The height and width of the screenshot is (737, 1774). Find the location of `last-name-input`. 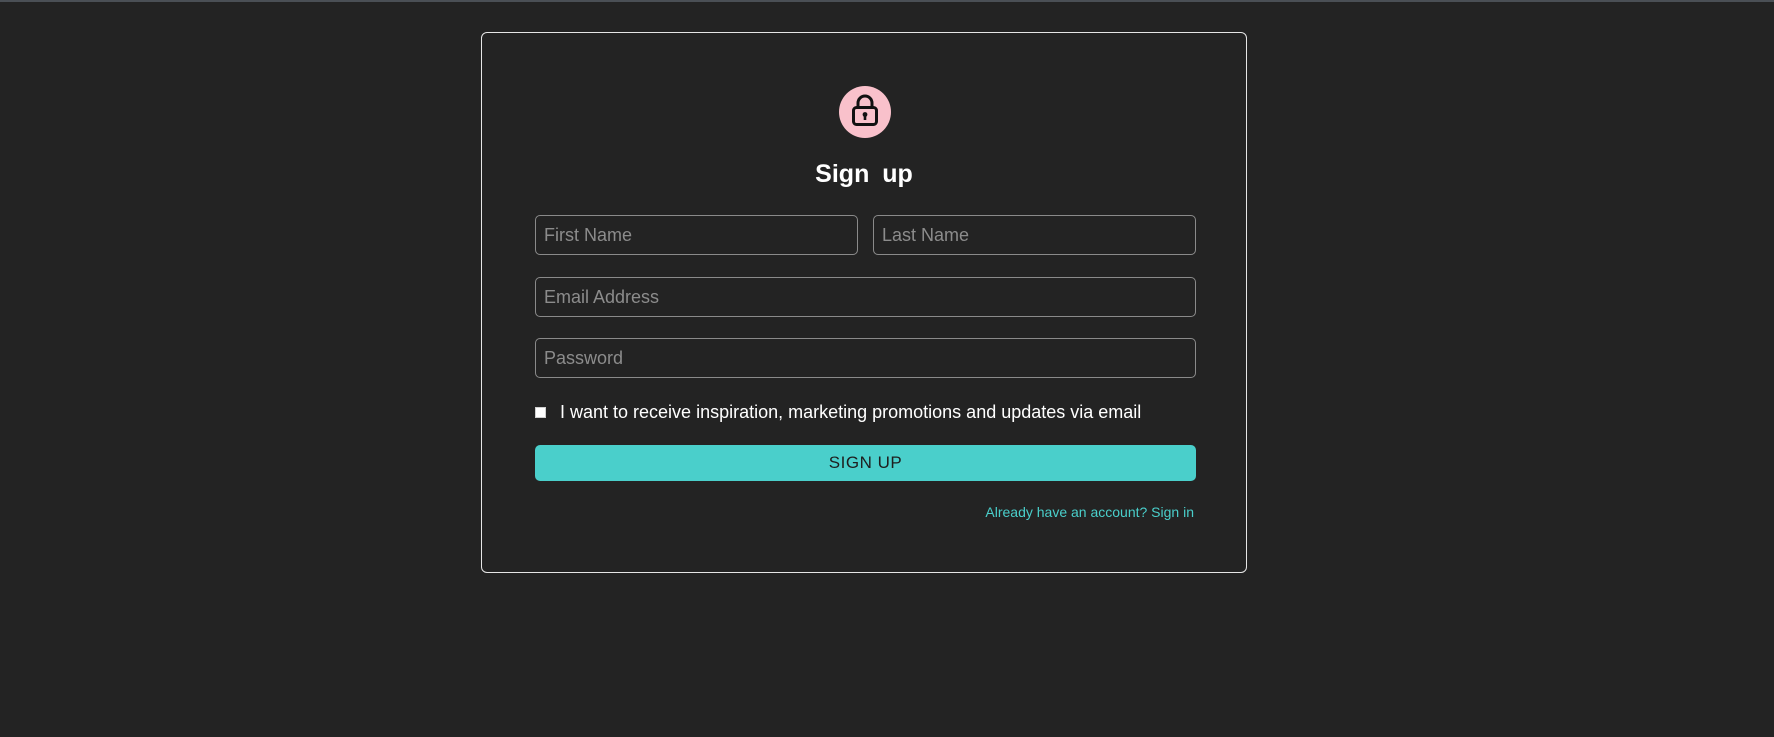

last-name-input is located at coordinates (1034, 235).